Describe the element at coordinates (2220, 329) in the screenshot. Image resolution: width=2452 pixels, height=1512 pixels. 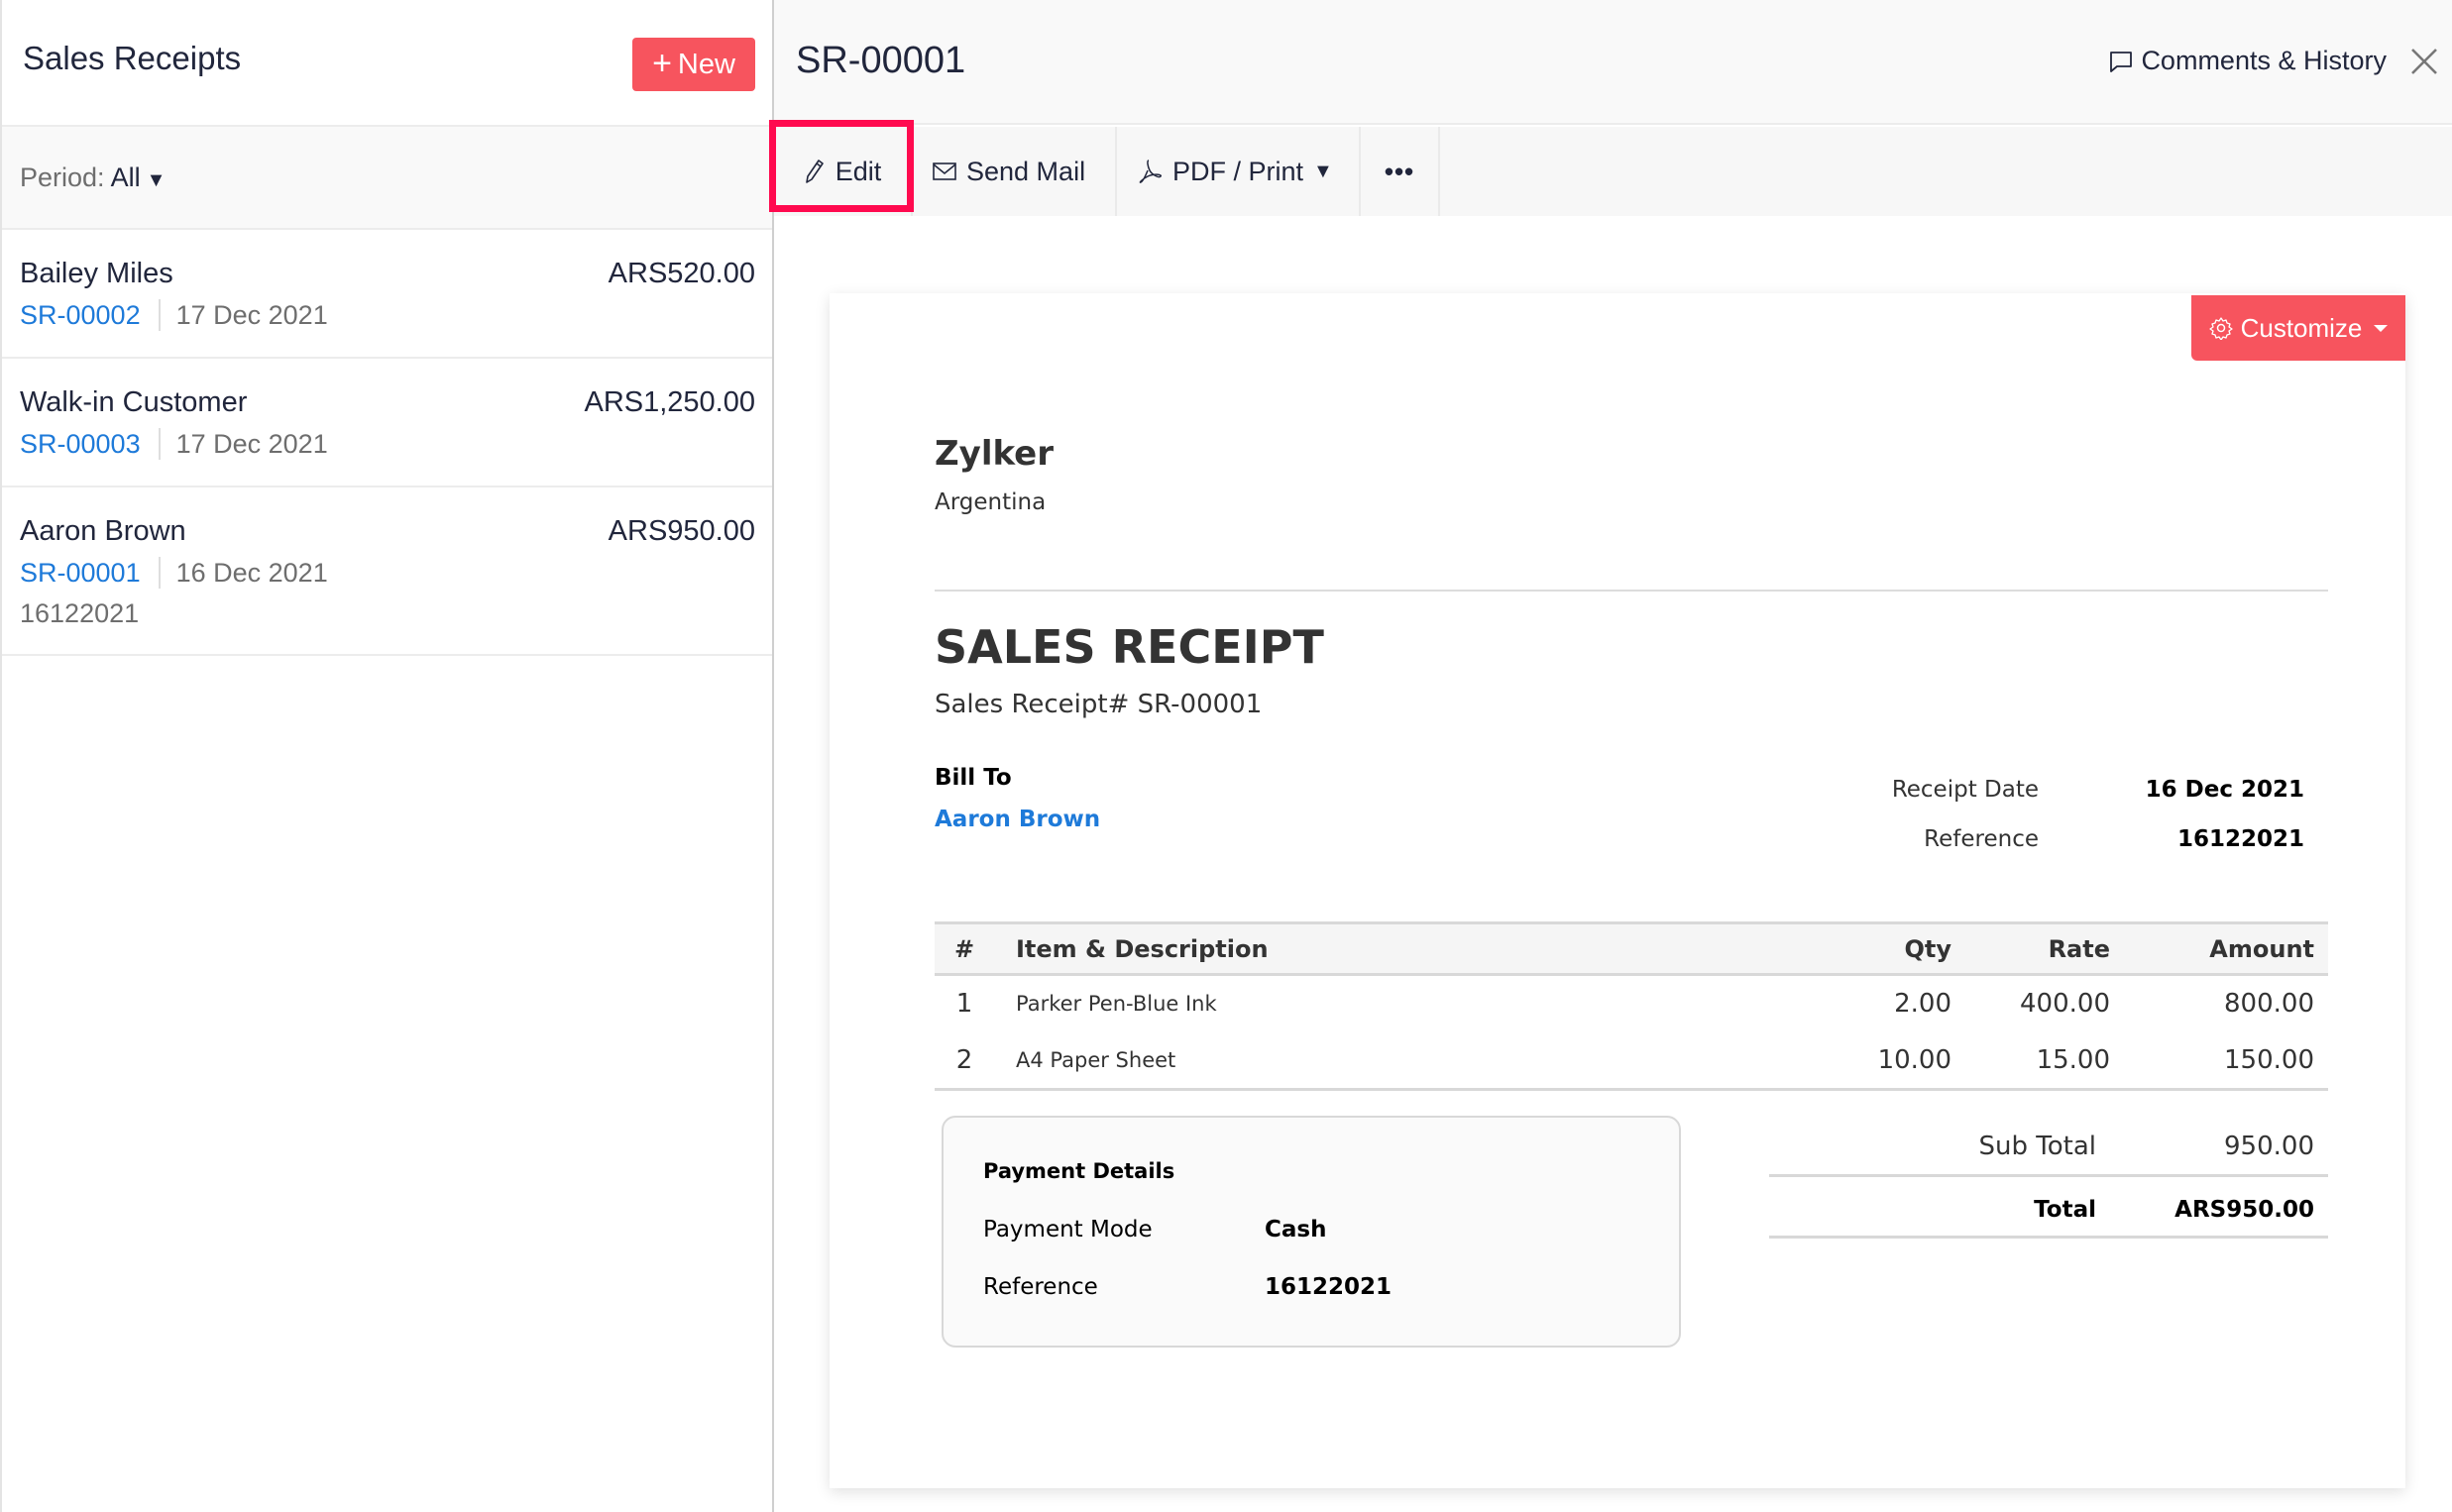
I see `gear-icon` at that location.